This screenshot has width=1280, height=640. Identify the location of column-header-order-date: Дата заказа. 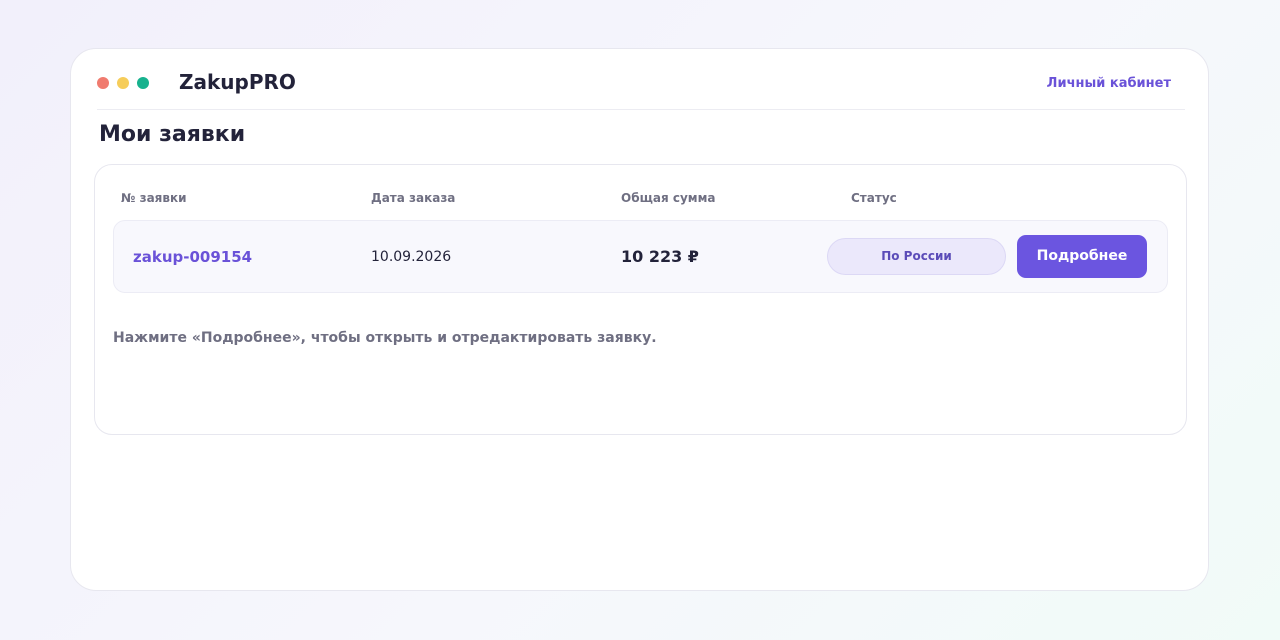
(413, 198).